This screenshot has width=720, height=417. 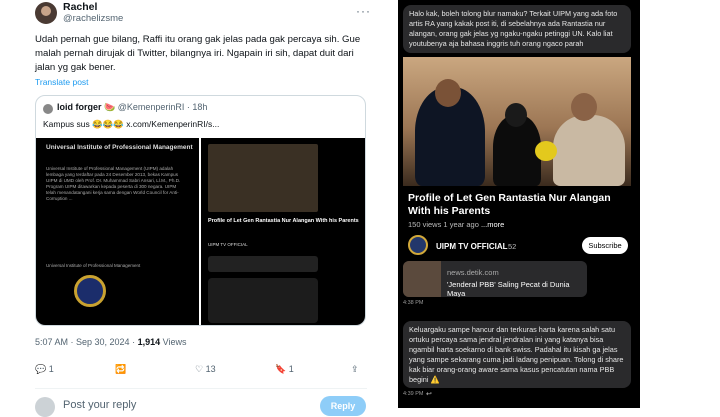 I want to click on uipm-seal-icon, so click(x=90, y=291).